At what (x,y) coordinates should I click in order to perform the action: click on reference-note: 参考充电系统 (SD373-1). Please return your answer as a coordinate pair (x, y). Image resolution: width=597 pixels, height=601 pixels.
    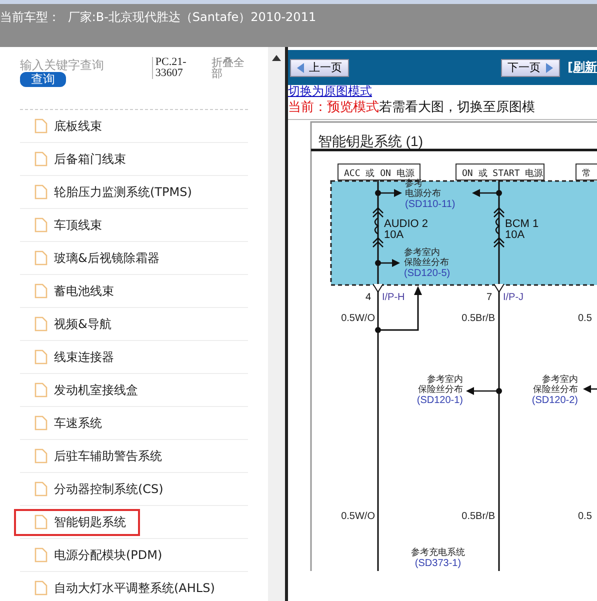
    Looking at the image, I should click on (438, 558).